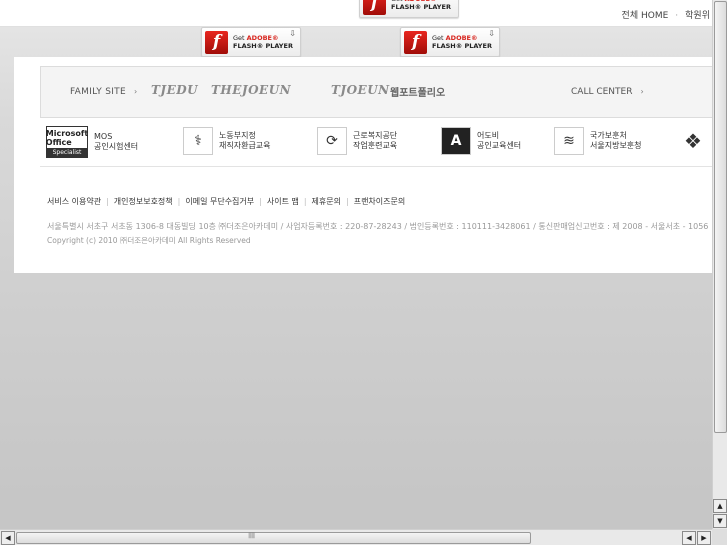  Describe the element at coordinates (645, 16) in the screenshot. I see `home-link: 전체 HOME` at that location.